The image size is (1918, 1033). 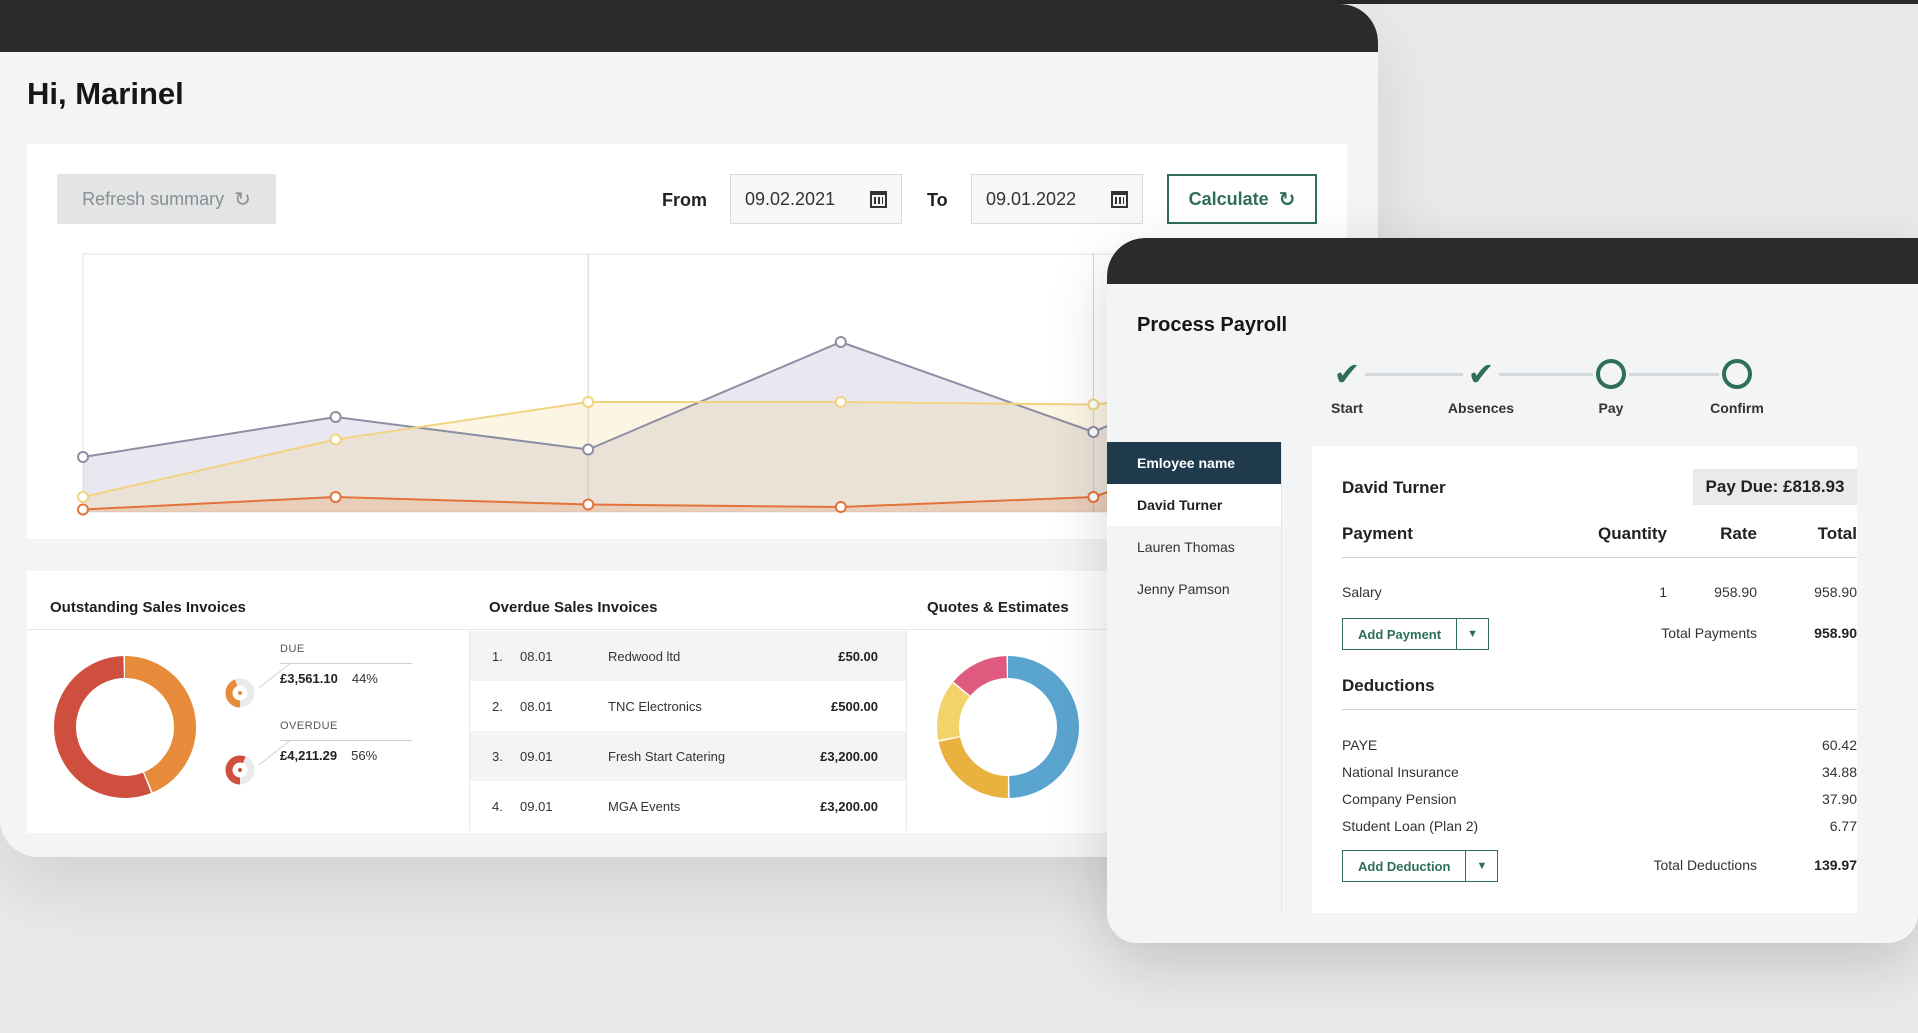 I want to click on pay-due-badge: Pay Due: £818.93, so click(x=1775, y=487).